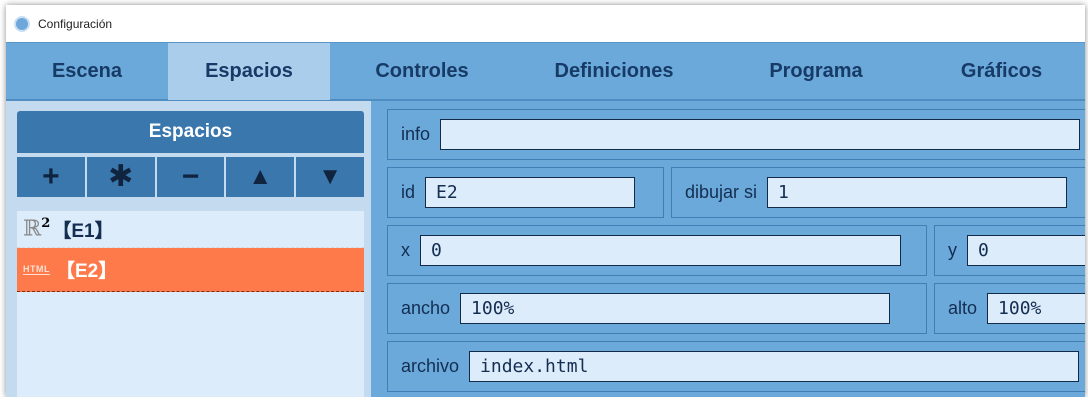 This screenshot has height=397, width=1088. Describe the element at coordinates (190, 270) in the screenshot. I see `list-item-selected: HTML 【E2】` at that location.